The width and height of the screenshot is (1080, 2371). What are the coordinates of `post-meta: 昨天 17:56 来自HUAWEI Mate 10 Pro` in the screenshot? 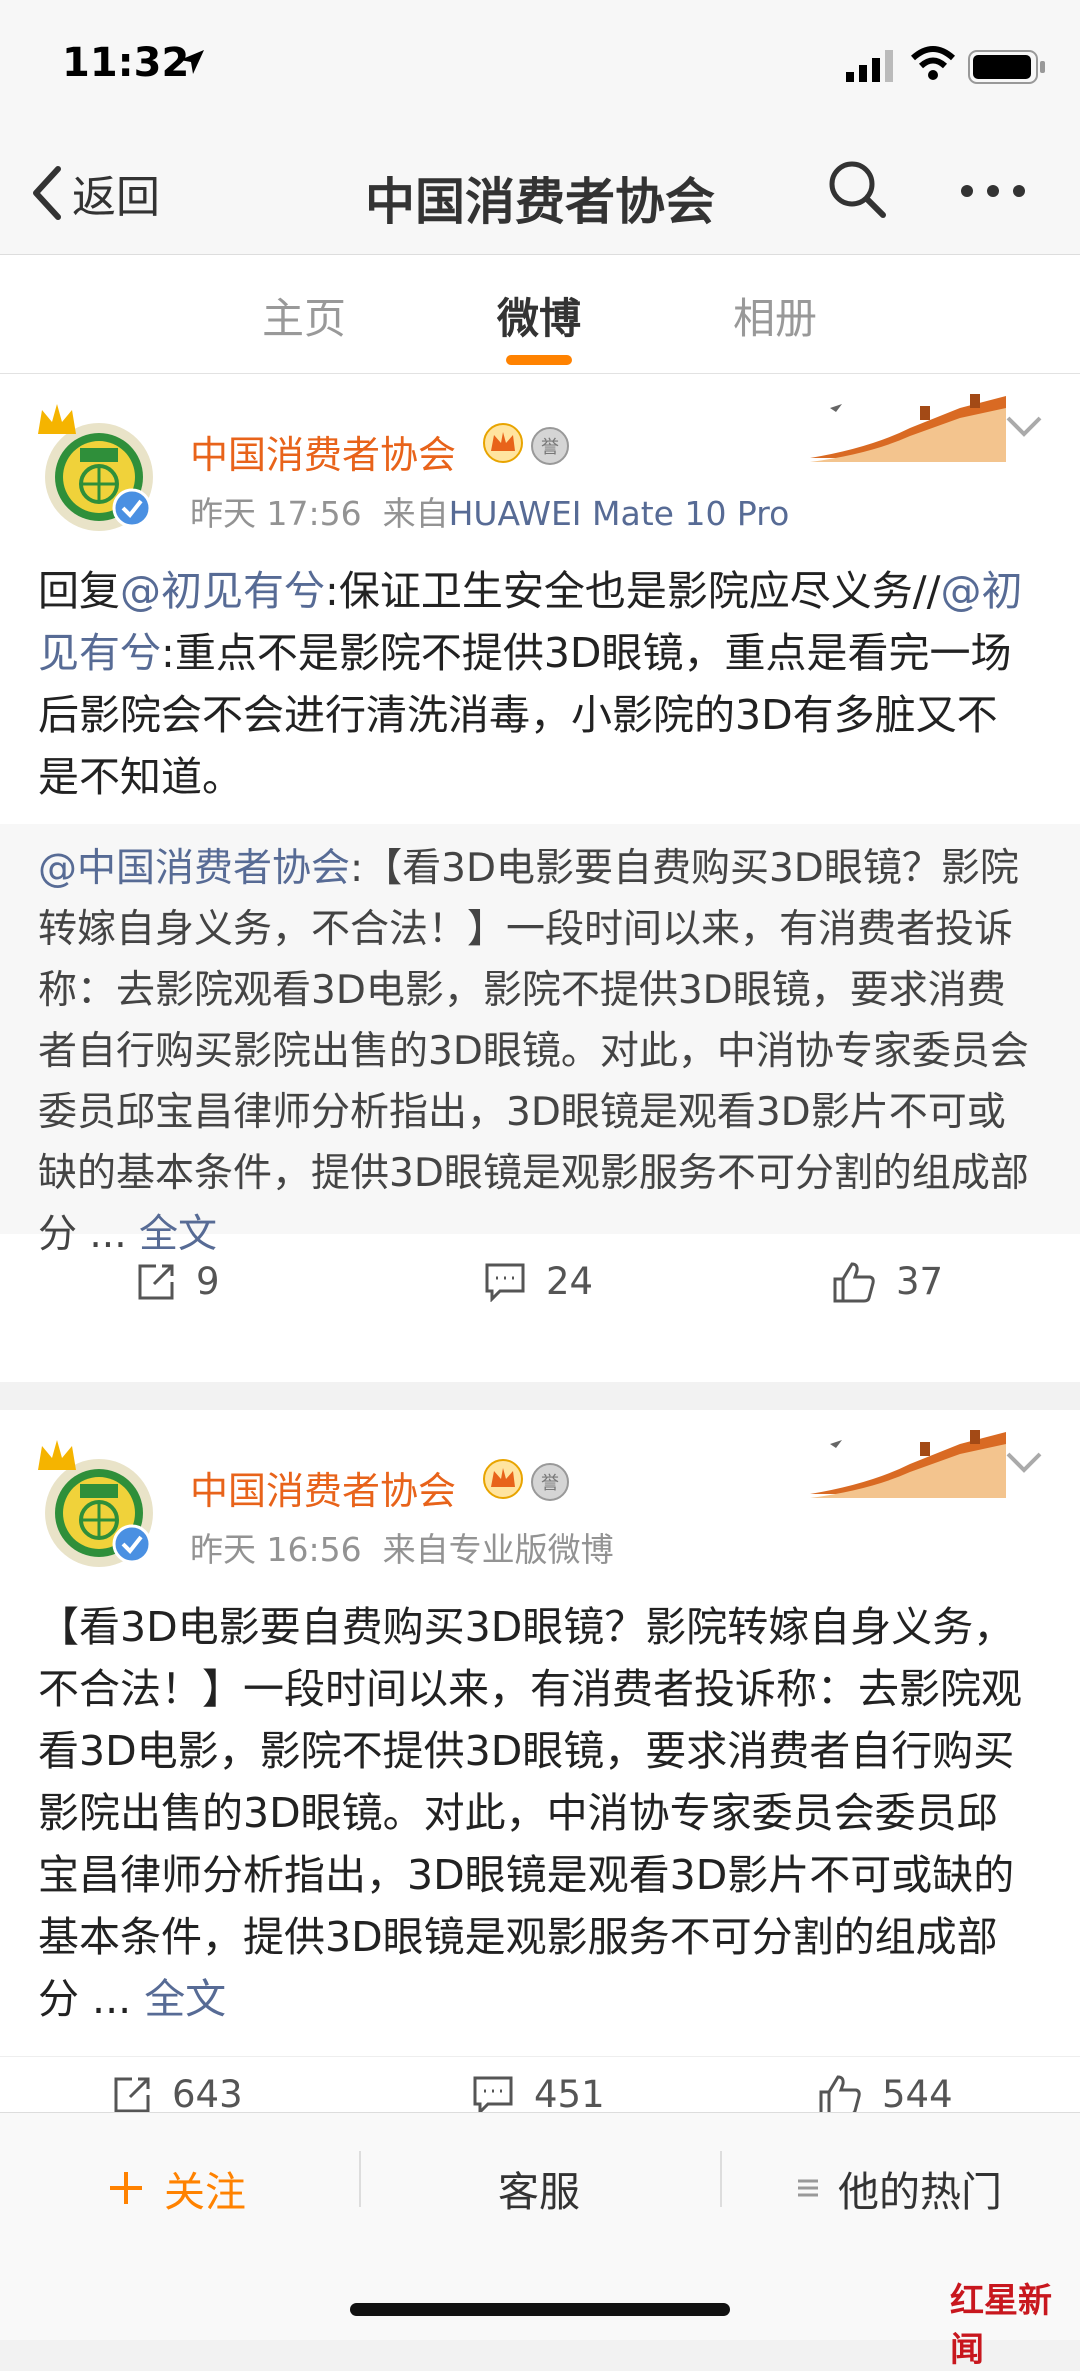 It's located at (489, 511).